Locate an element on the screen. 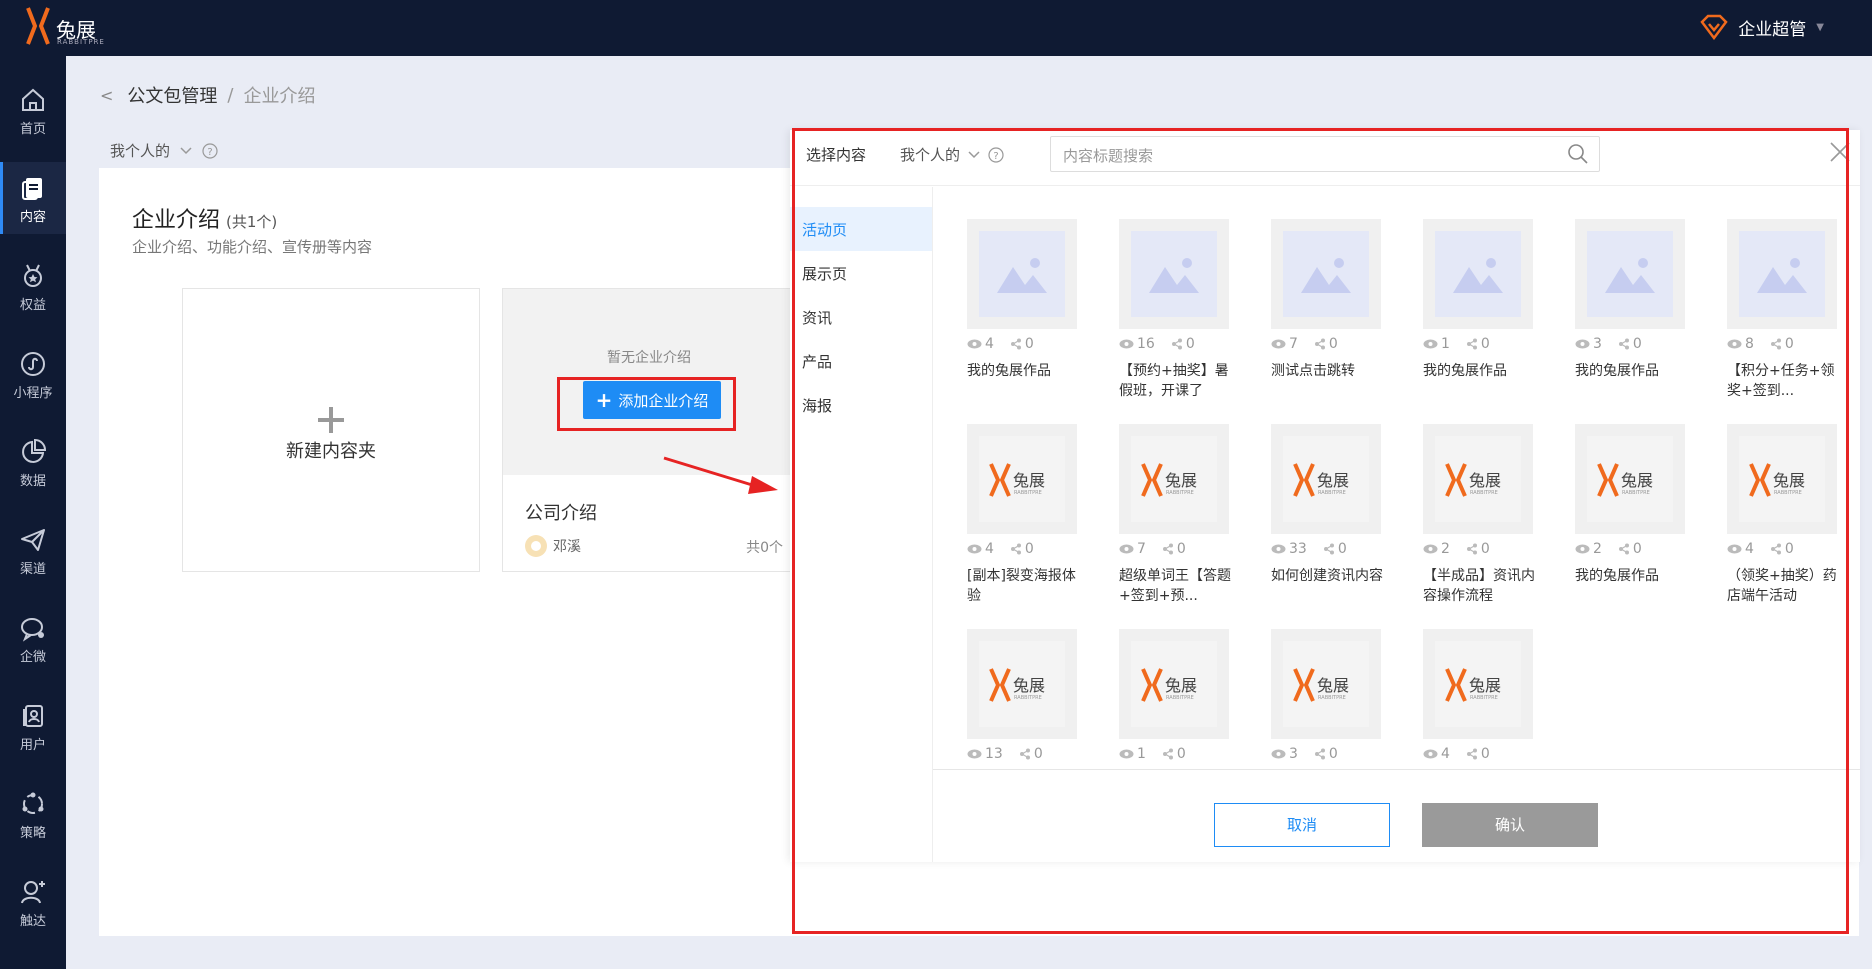  tab-poster: 海报 is located at coordinates (861, 405).